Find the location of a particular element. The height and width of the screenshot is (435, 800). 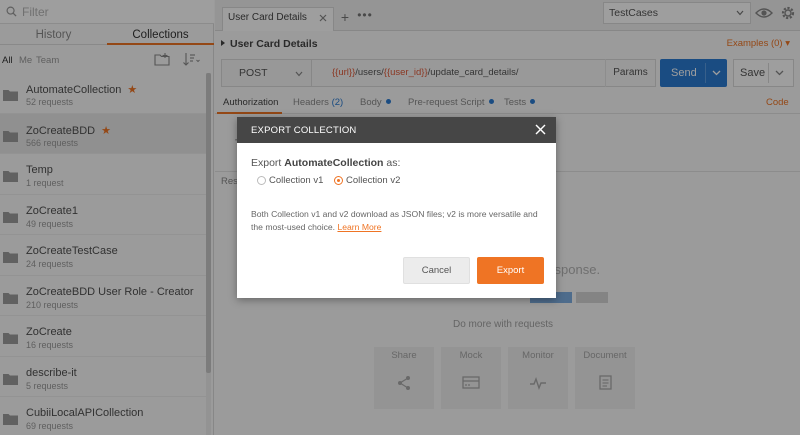

modal-header: EXPORT COLLECTION is located at coordinates (396, 130).